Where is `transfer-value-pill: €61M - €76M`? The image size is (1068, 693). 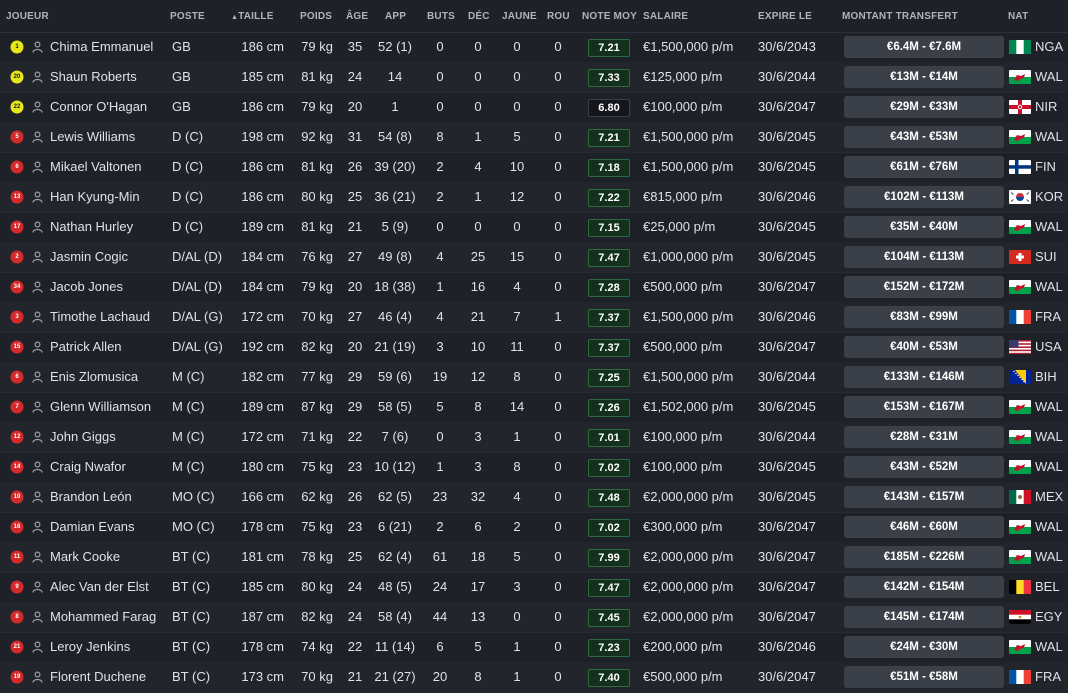
transfer-value-pill: €61M - €76M is located at coordinates (924, 167).